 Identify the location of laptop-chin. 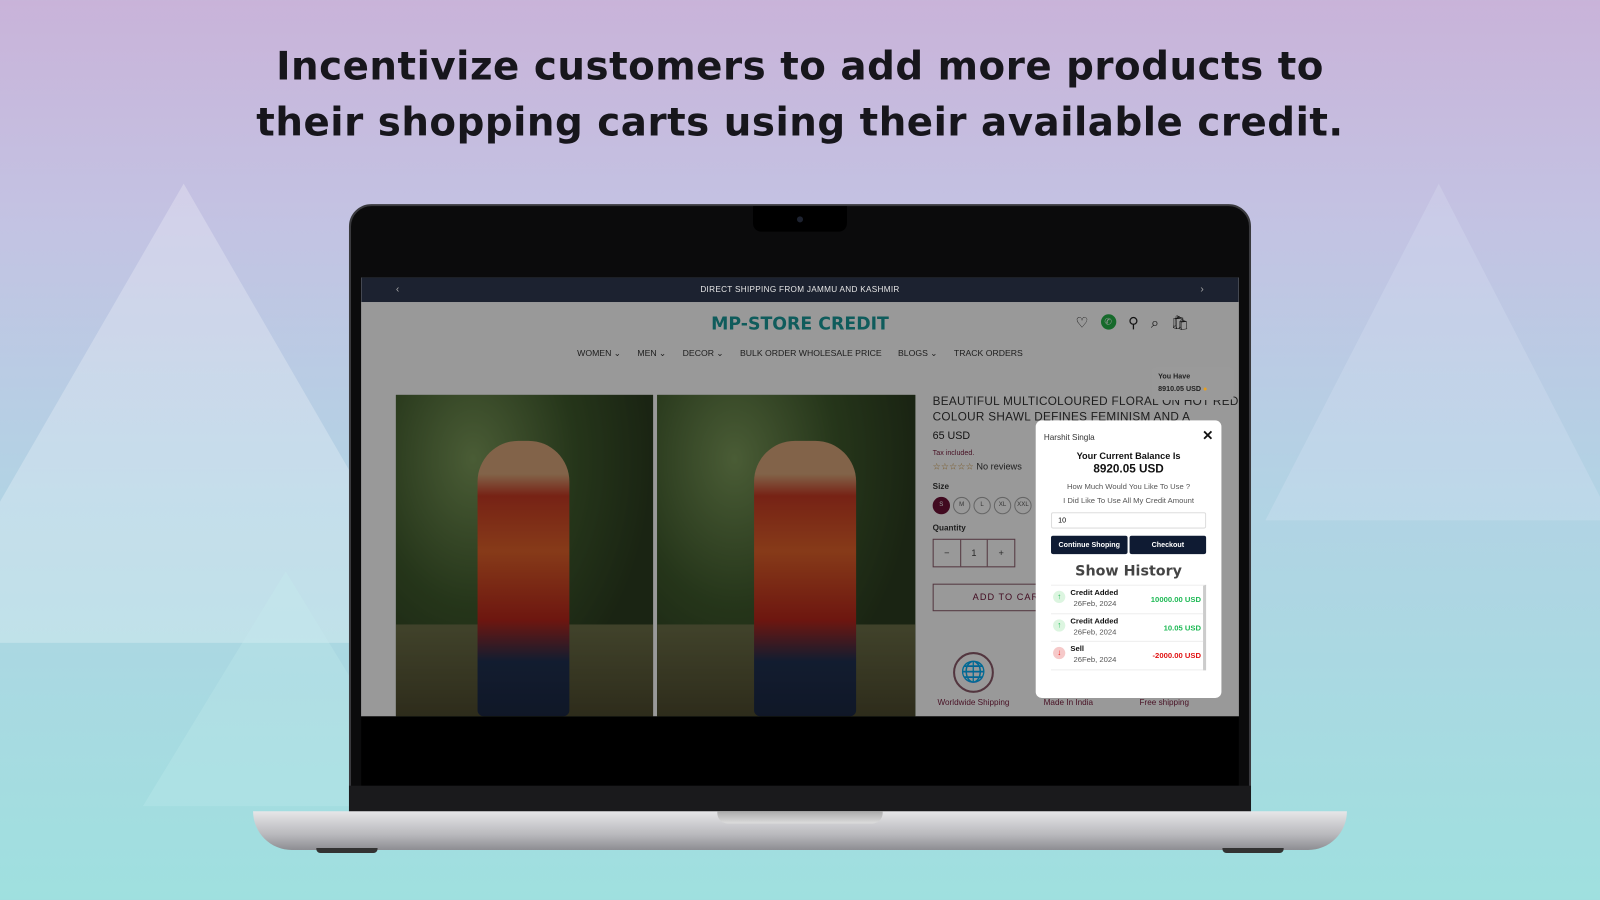
(800, 799).